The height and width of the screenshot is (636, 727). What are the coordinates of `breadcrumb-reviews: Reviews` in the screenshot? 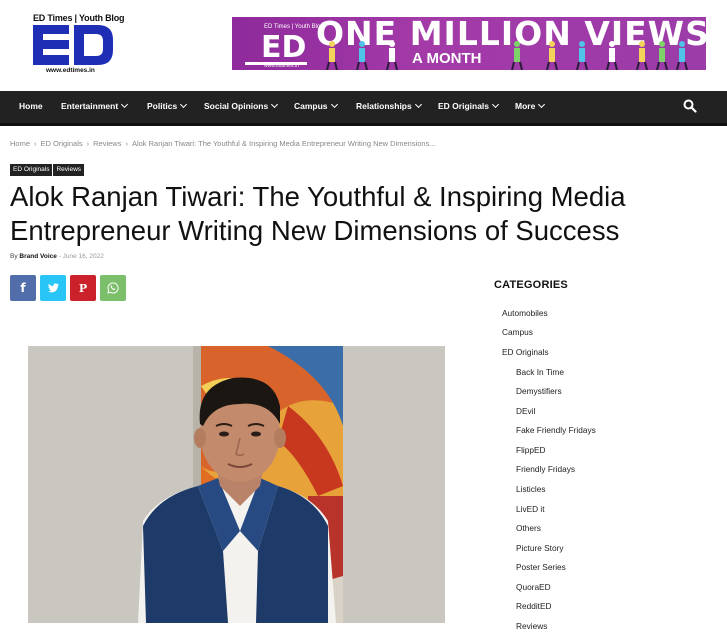 It's located at (107, 143).